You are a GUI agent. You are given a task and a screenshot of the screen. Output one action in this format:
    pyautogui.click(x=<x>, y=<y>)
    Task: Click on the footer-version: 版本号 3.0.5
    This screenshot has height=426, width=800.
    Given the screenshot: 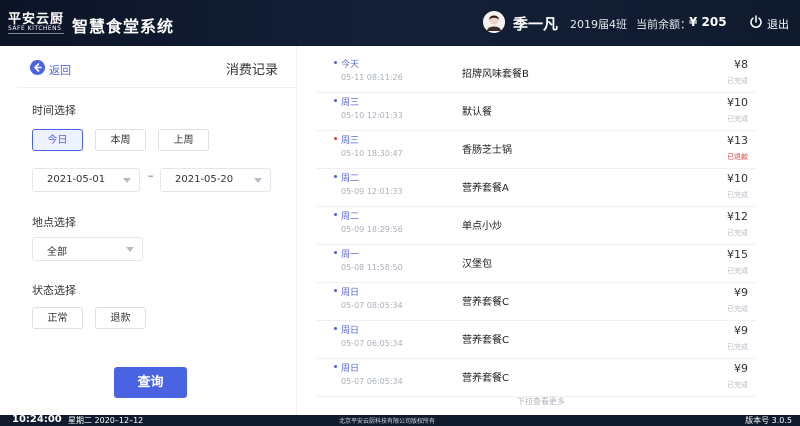 What is the action you would take?
    pyautogui.click(x=768, y=420)
    